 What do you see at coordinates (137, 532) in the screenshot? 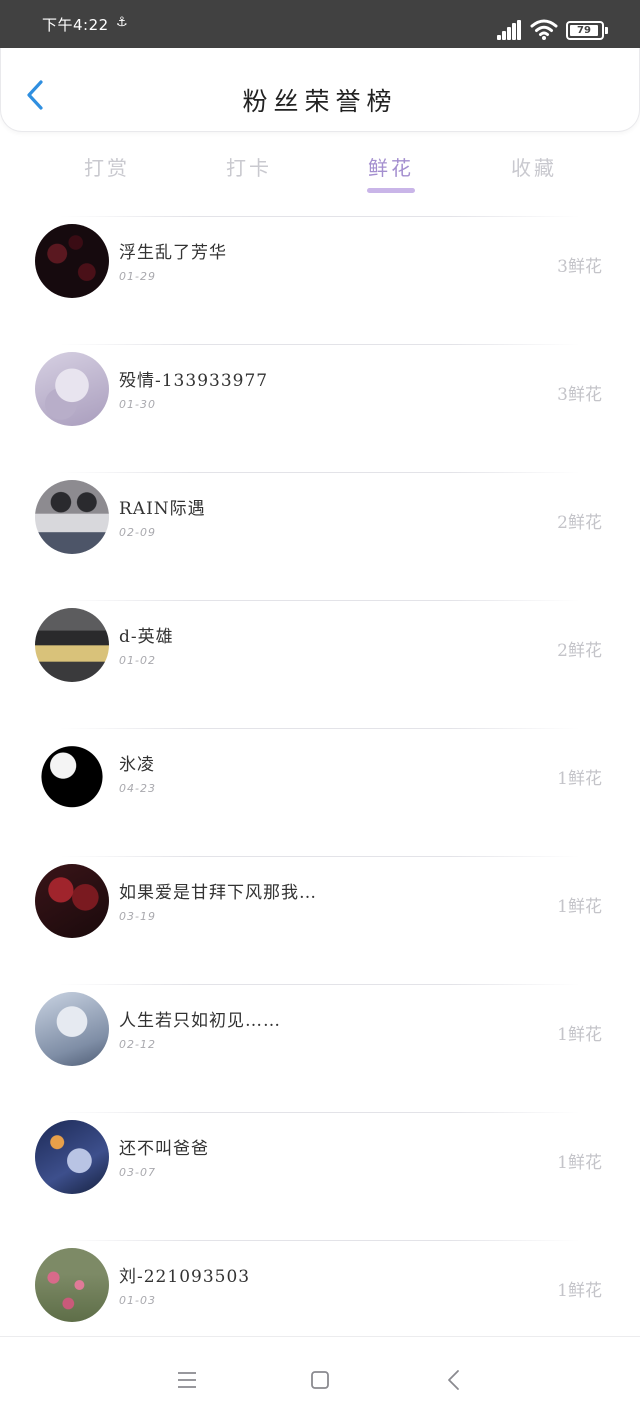
I see `fan-date: 02-09` at bounding box center [137, 532].